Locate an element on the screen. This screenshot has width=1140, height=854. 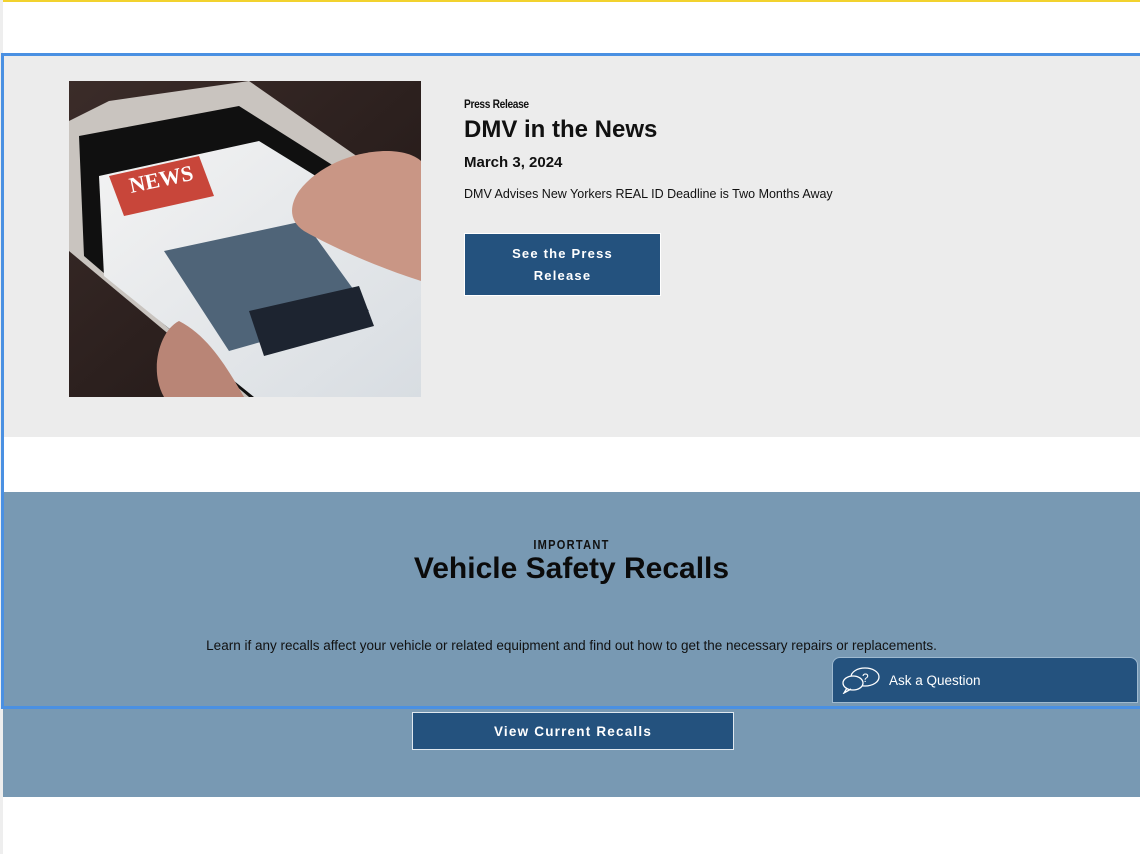
news-date: March 3, 2024 is located at coordinates (513, 162).